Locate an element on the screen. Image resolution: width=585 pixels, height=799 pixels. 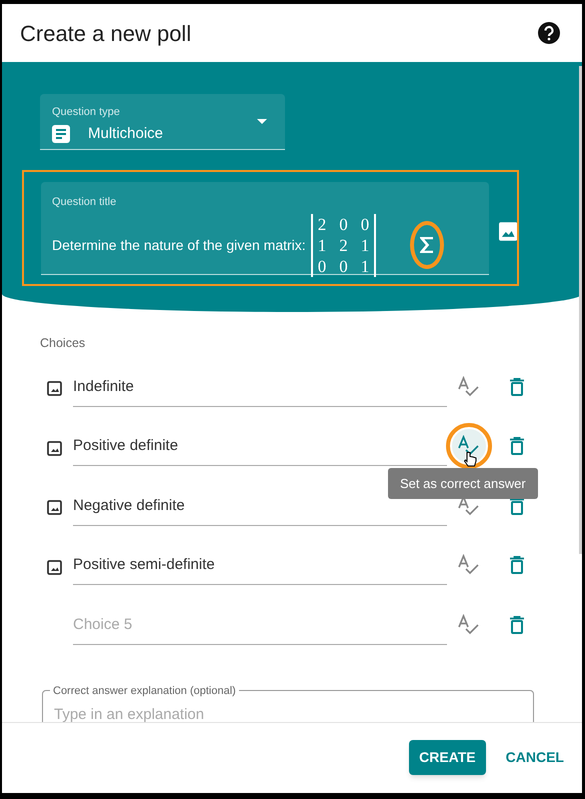
dropdown-caret-icon is located at coordinates (262, 121).